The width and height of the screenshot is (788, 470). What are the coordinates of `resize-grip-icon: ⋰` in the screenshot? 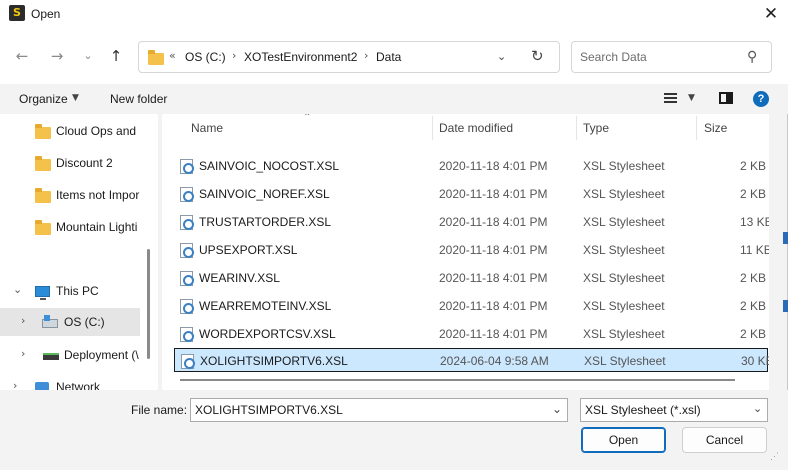 It's located at (774, 456).